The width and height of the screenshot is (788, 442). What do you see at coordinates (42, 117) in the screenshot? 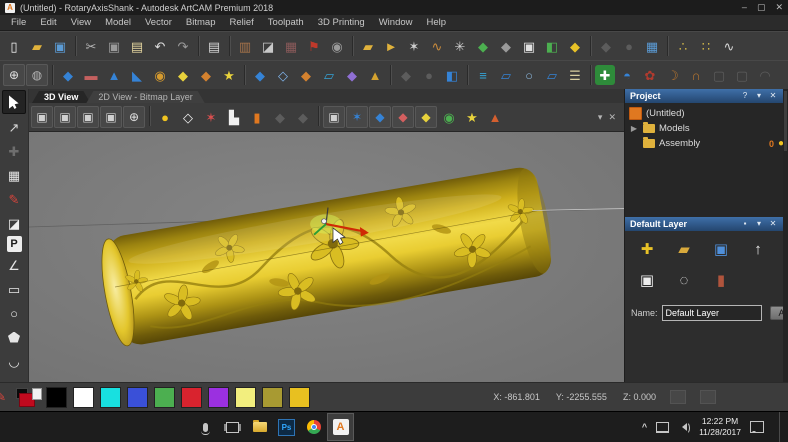
I see `view-cube-front-icon: ▣` at bounding box center [42, 117].